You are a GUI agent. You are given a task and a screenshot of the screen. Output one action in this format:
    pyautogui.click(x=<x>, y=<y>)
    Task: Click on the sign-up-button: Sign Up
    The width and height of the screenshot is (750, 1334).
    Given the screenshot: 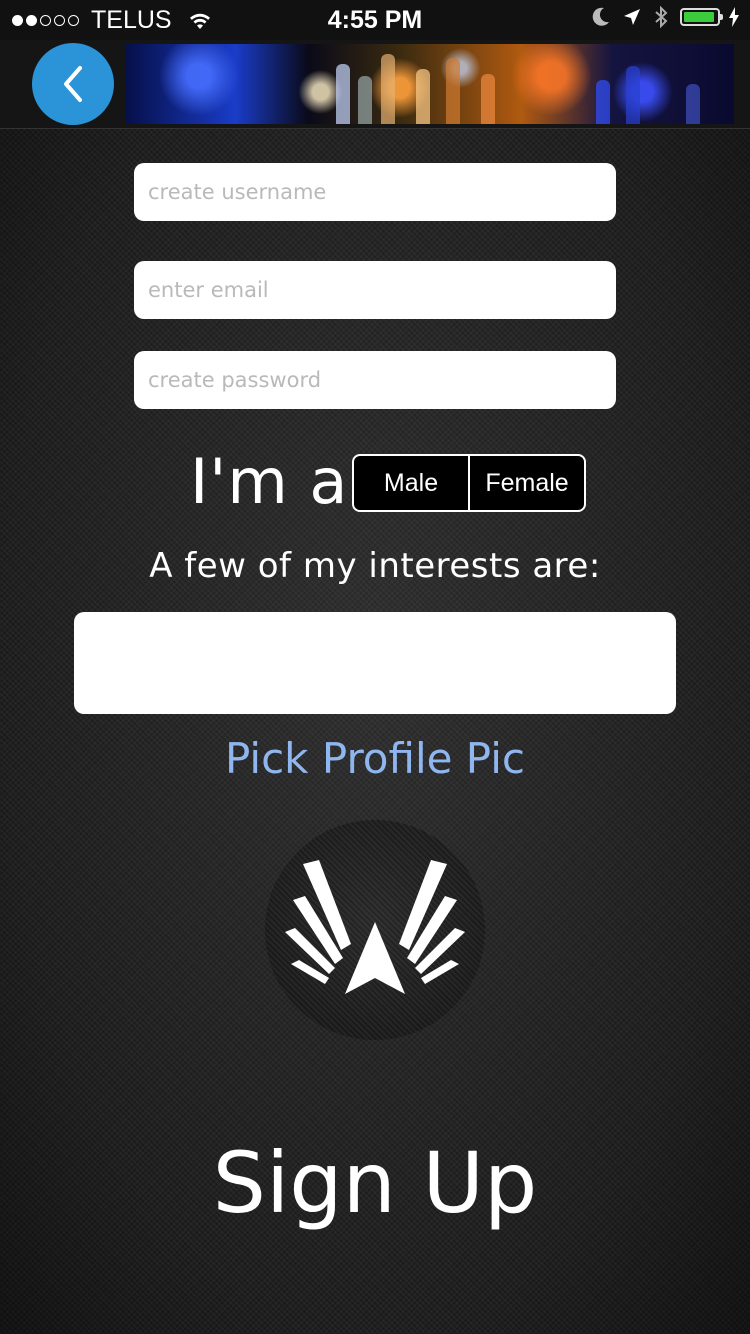 What is the action you would take?
    pyautogui.click(x=375, y=1183)
    